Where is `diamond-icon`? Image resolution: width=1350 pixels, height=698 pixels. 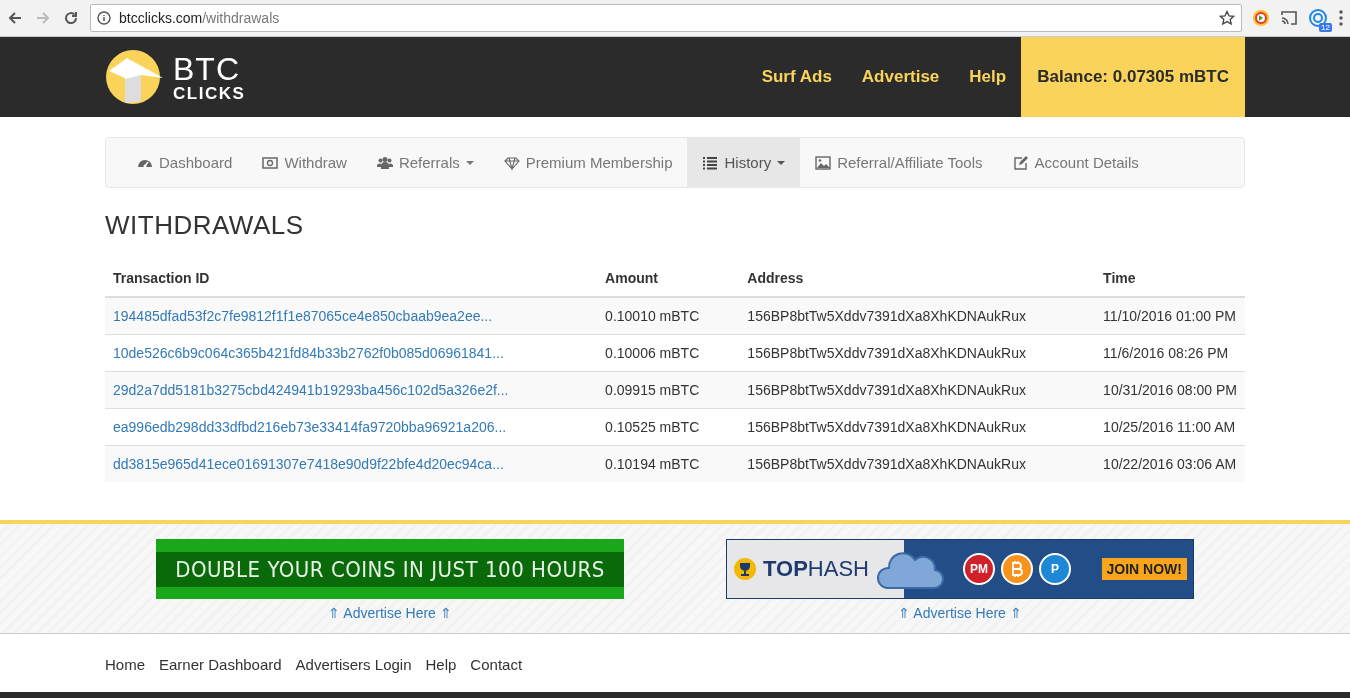
diamond-icon is located at coordinates (511, 162).